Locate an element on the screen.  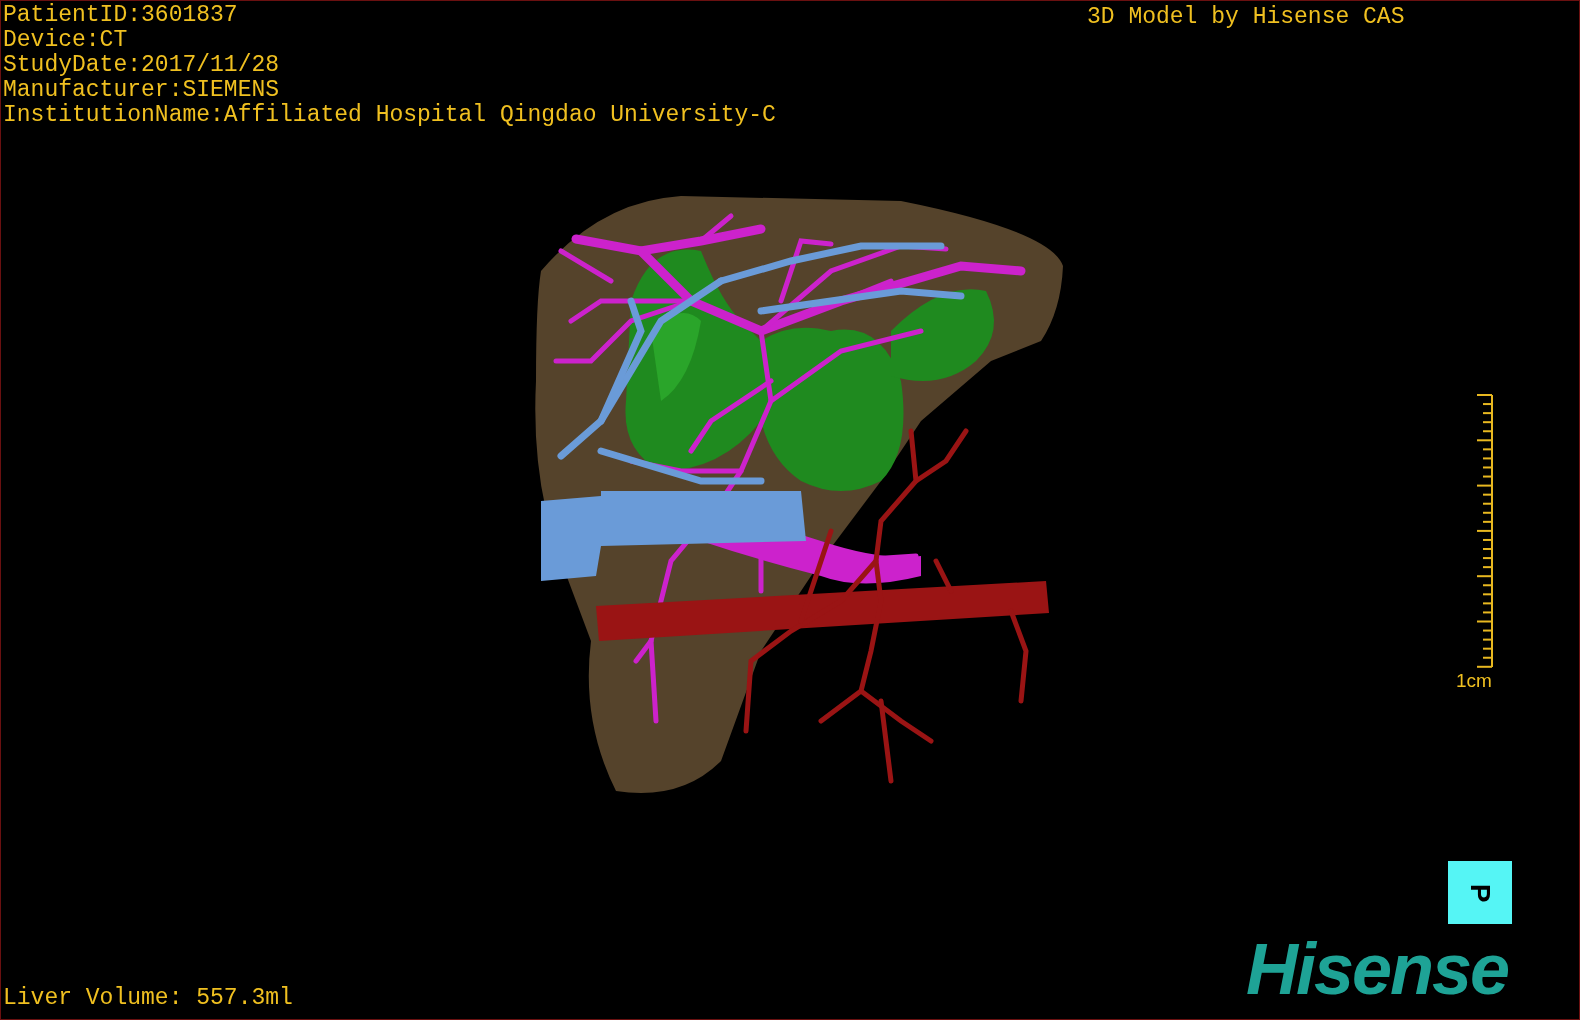
study-info-text: PatientID:3601837 is located at coordinates (121, 15).